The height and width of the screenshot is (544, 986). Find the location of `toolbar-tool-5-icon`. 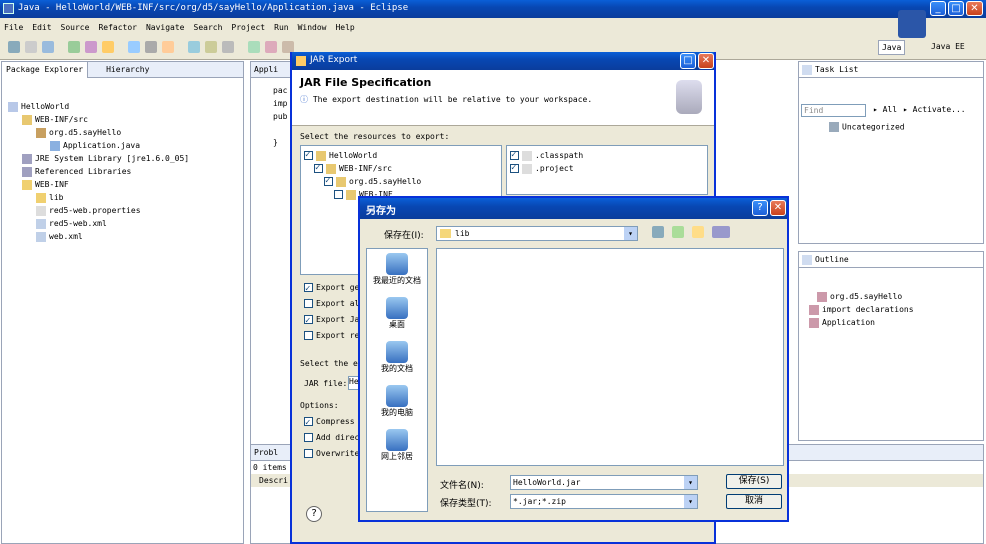

toolbar-tool-5-icon is located at coordinates (108, 47).